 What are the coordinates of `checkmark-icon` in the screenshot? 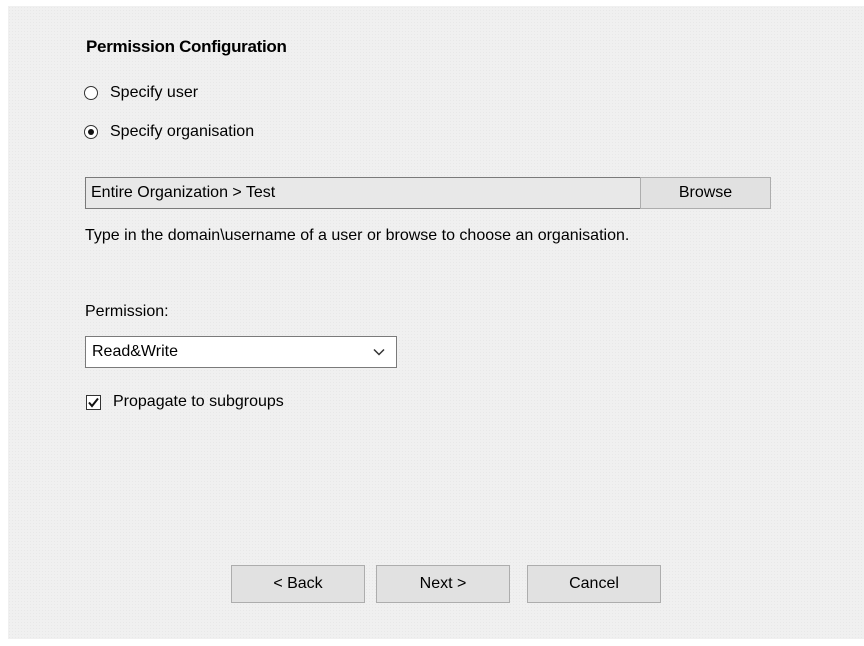 It's located at (93, 402).